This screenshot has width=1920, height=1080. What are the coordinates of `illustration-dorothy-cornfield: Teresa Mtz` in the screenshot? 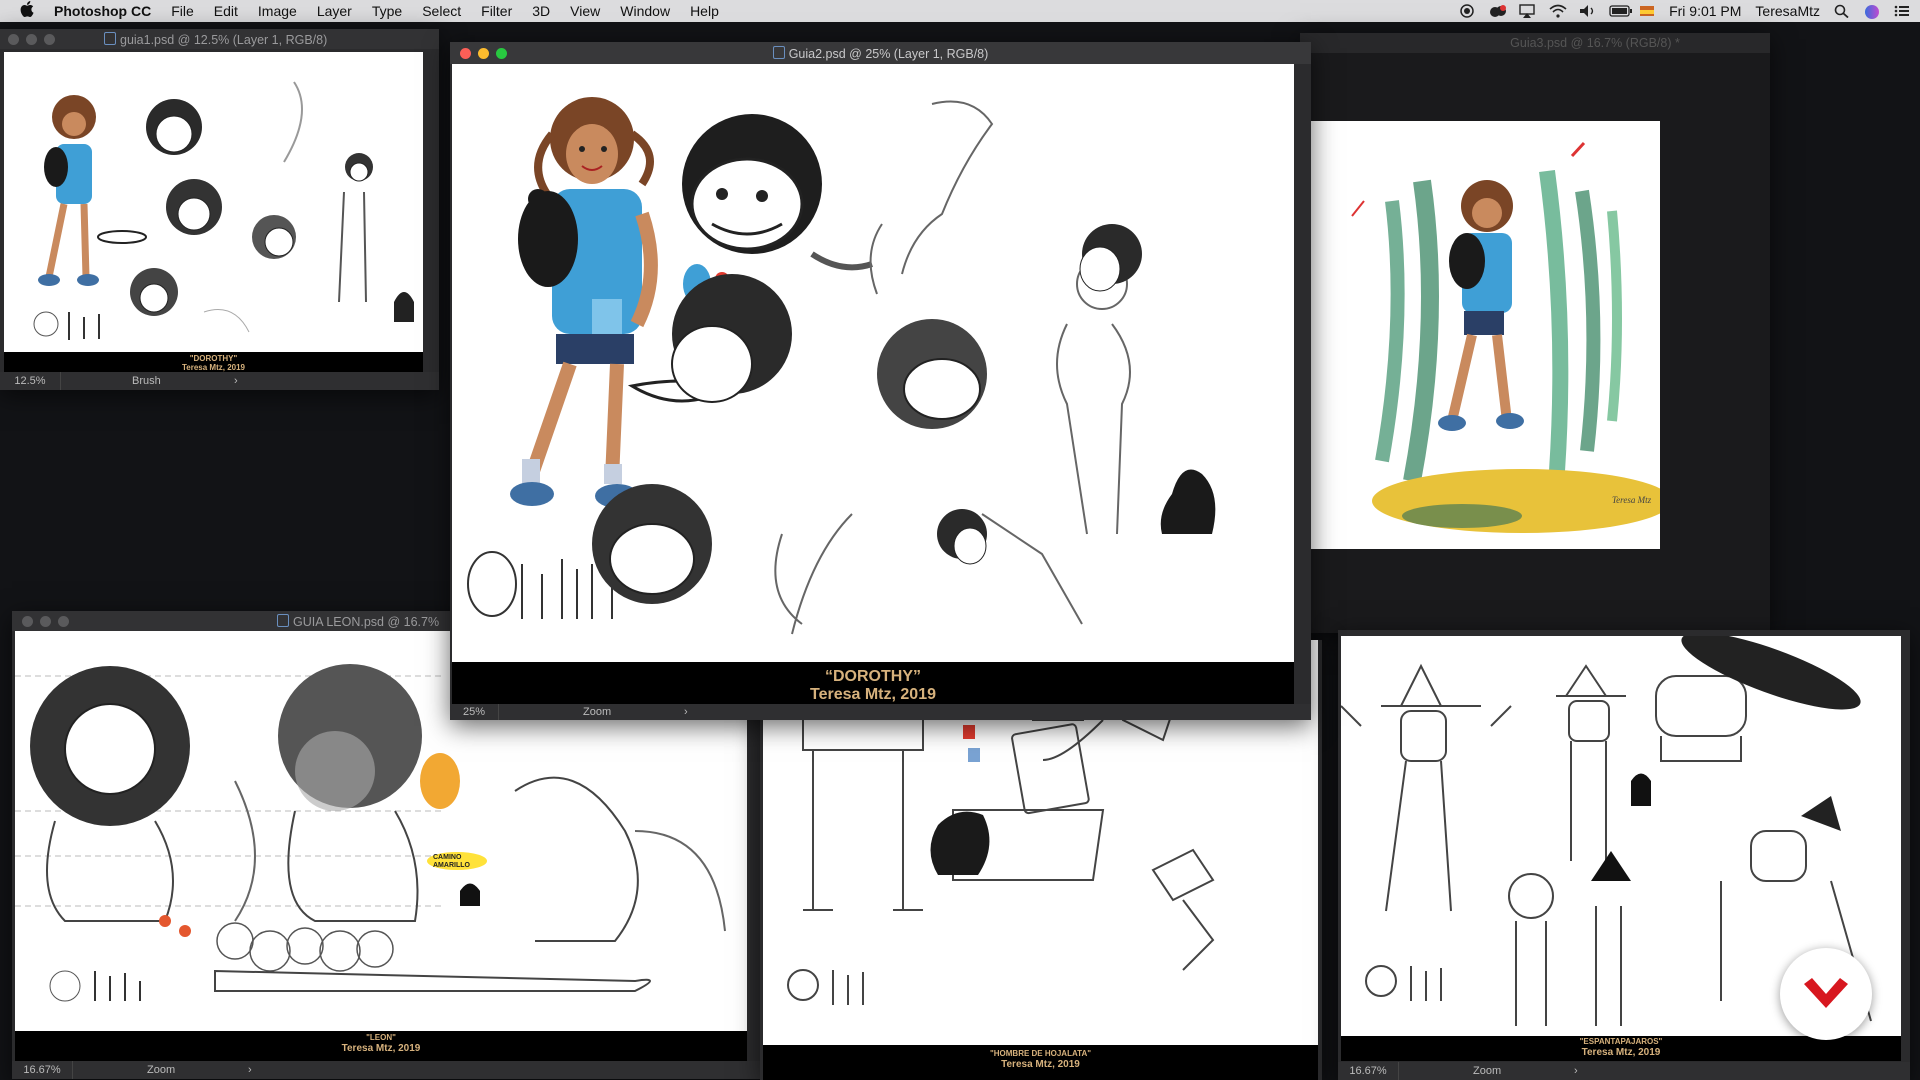 It's located at (1486, 335).